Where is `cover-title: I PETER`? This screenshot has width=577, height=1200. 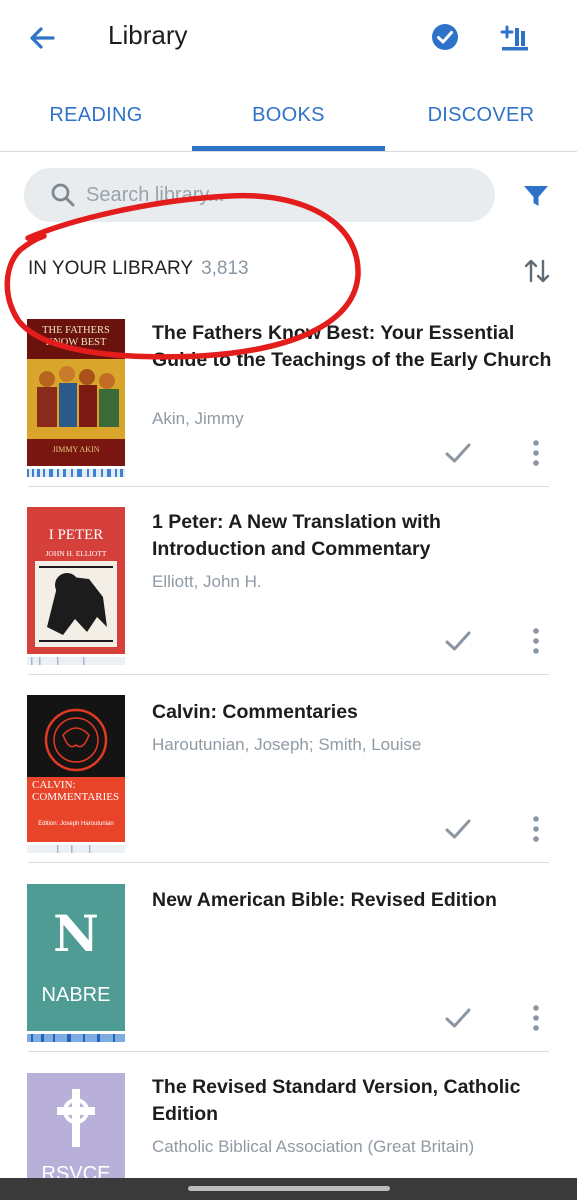
cover-title: I PETER is located at coordinates (76, 535).